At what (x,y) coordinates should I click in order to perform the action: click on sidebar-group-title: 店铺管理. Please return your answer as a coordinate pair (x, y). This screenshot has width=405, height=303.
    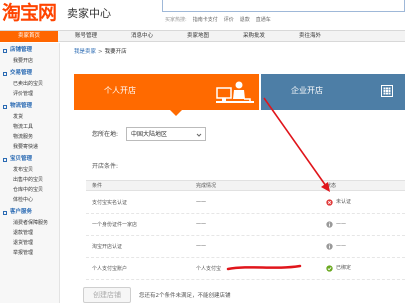
    Looking at the image, I should click on (29, 50).